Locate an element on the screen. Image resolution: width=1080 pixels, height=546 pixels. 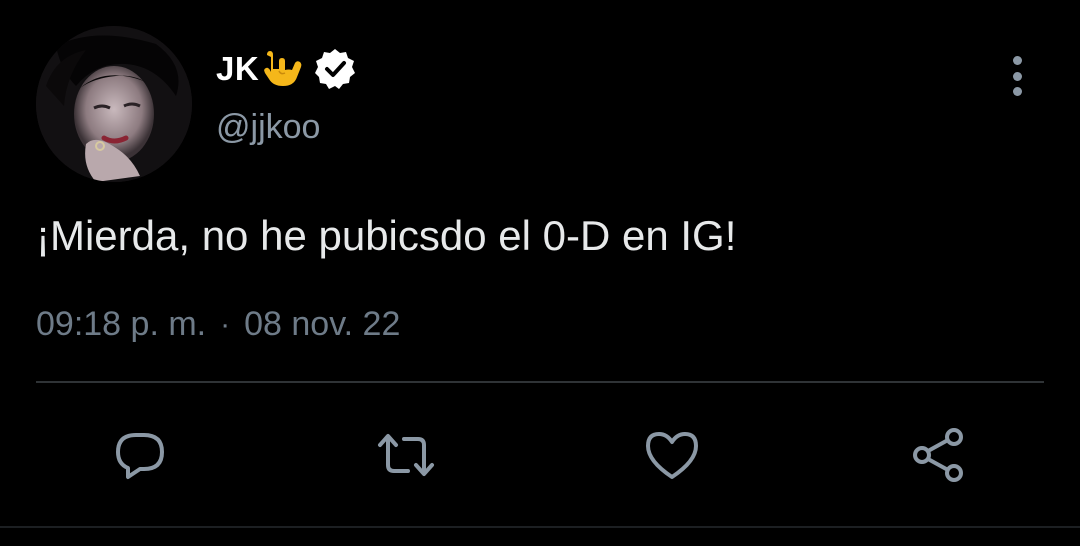
like-icon is located at coordinates (672, 455).